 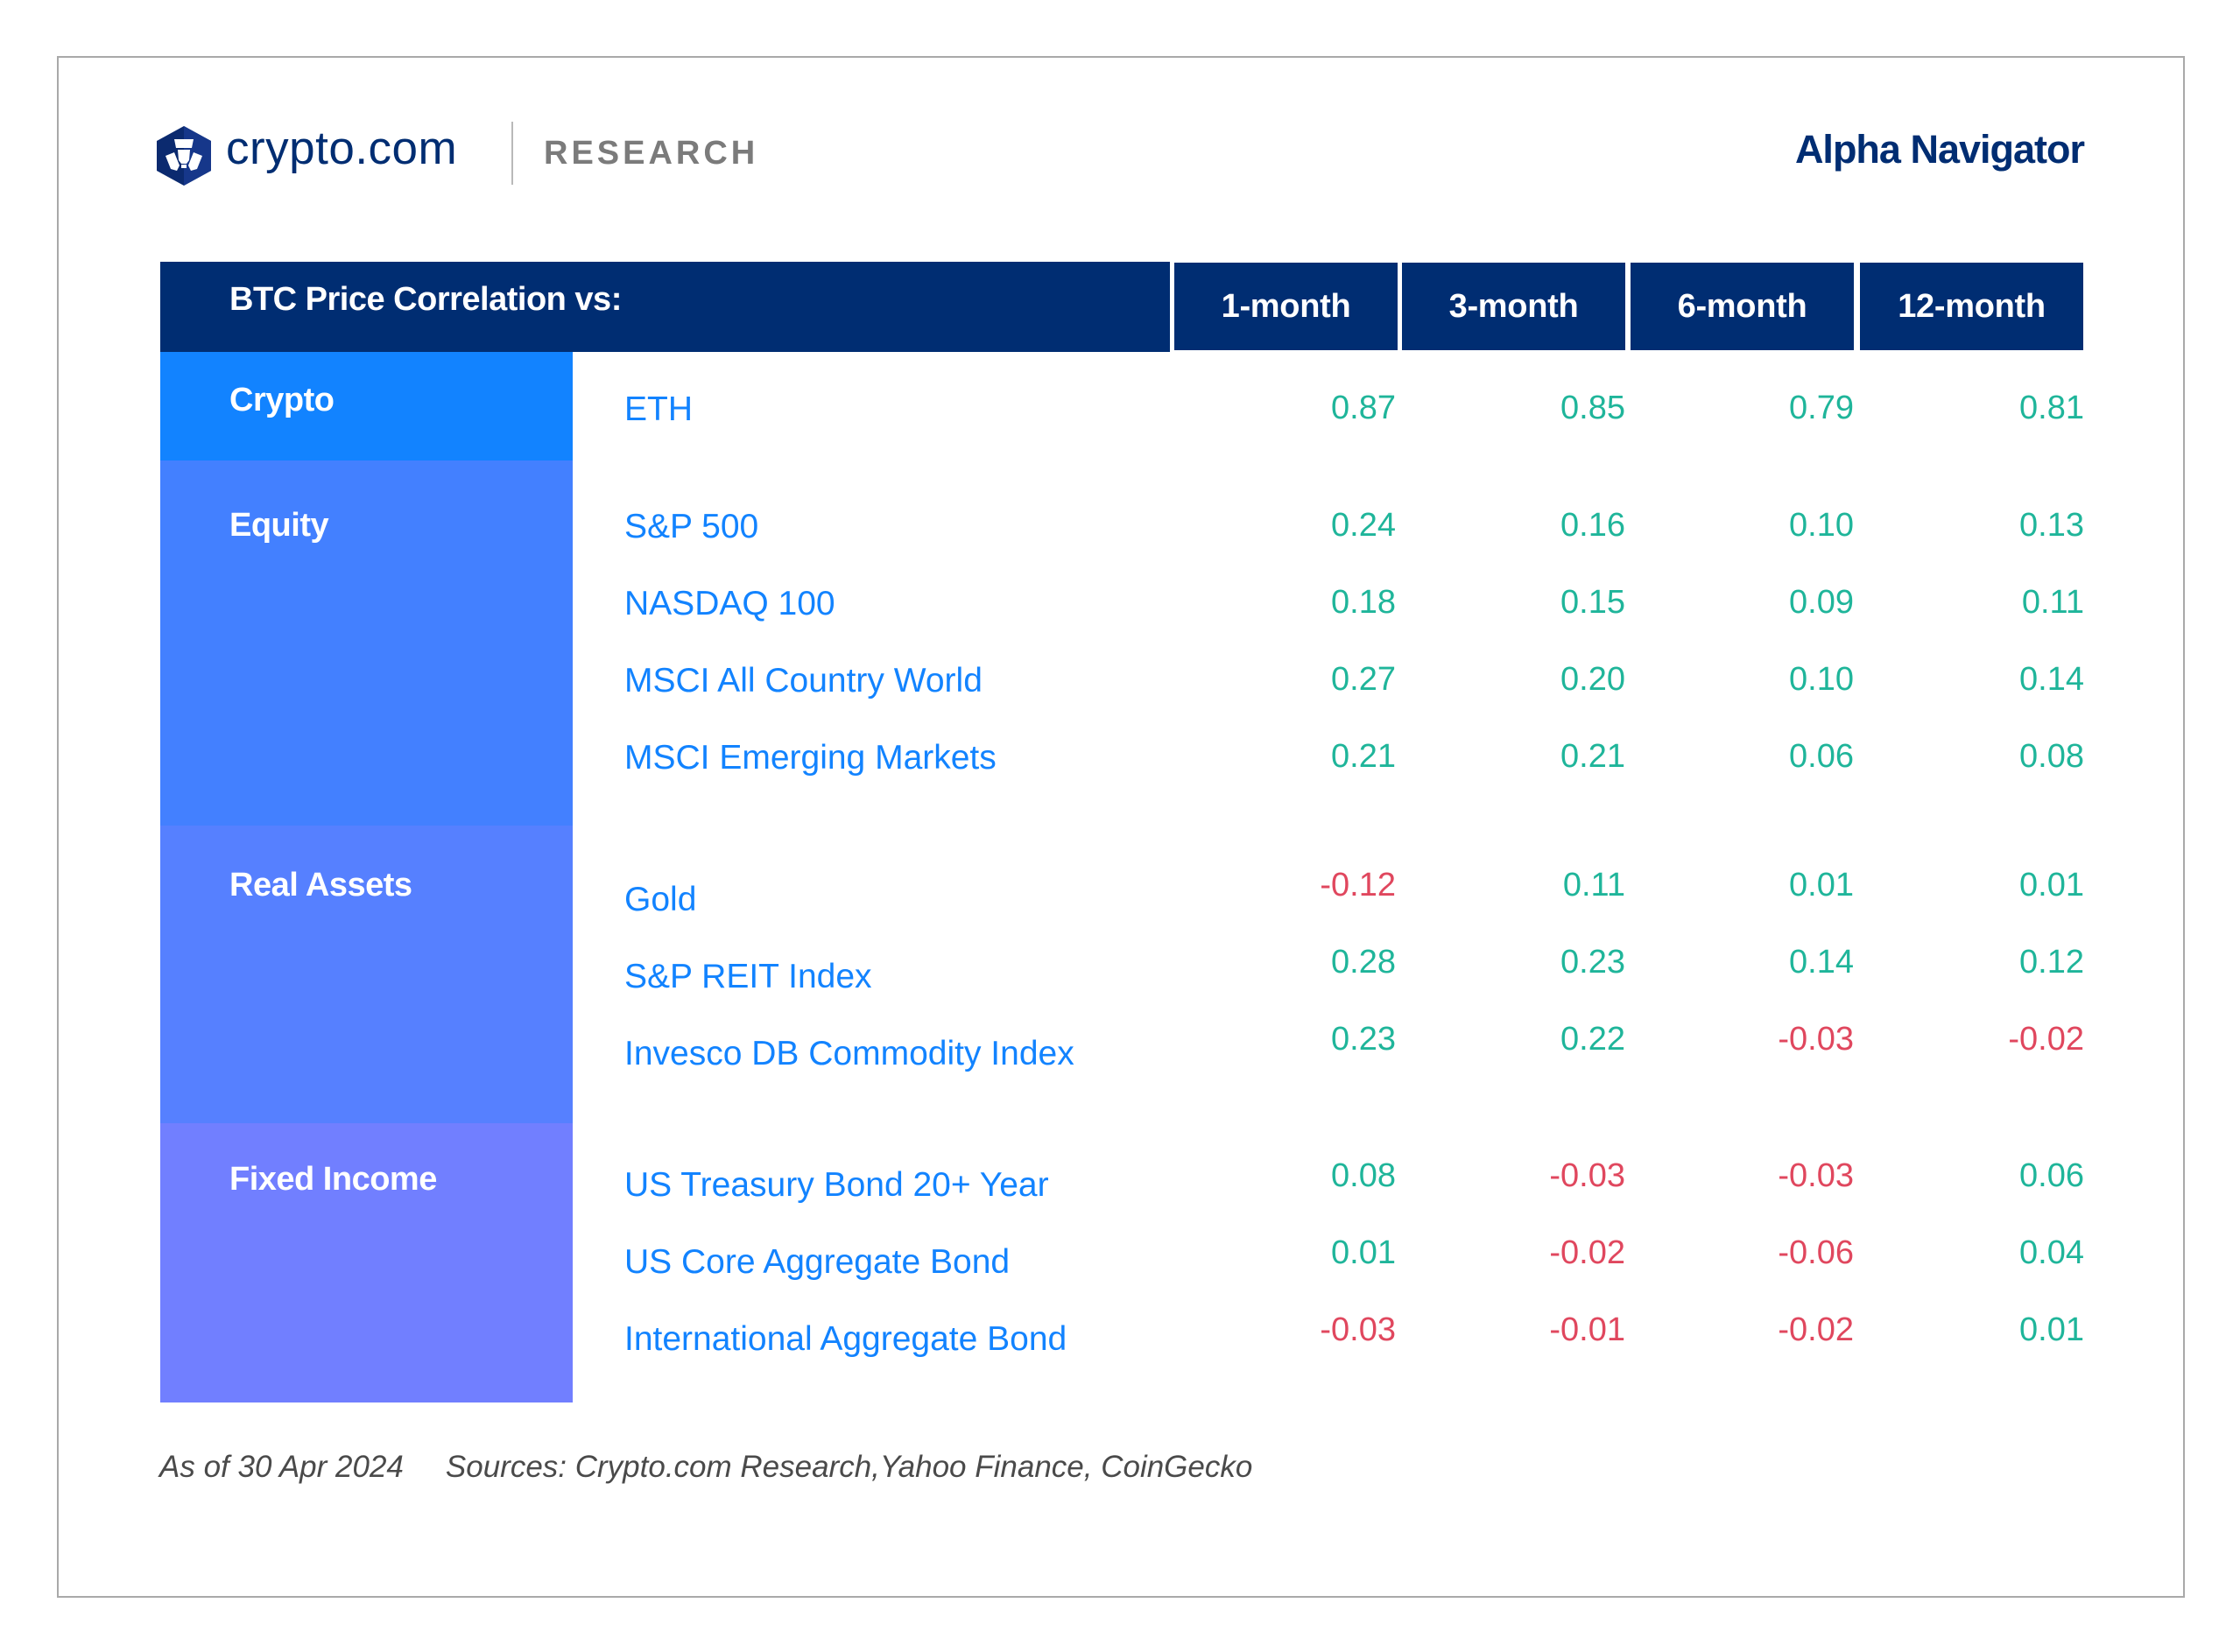 I want to click on asset-name: International Aggregate Bond, so click(x=845, y=1339).